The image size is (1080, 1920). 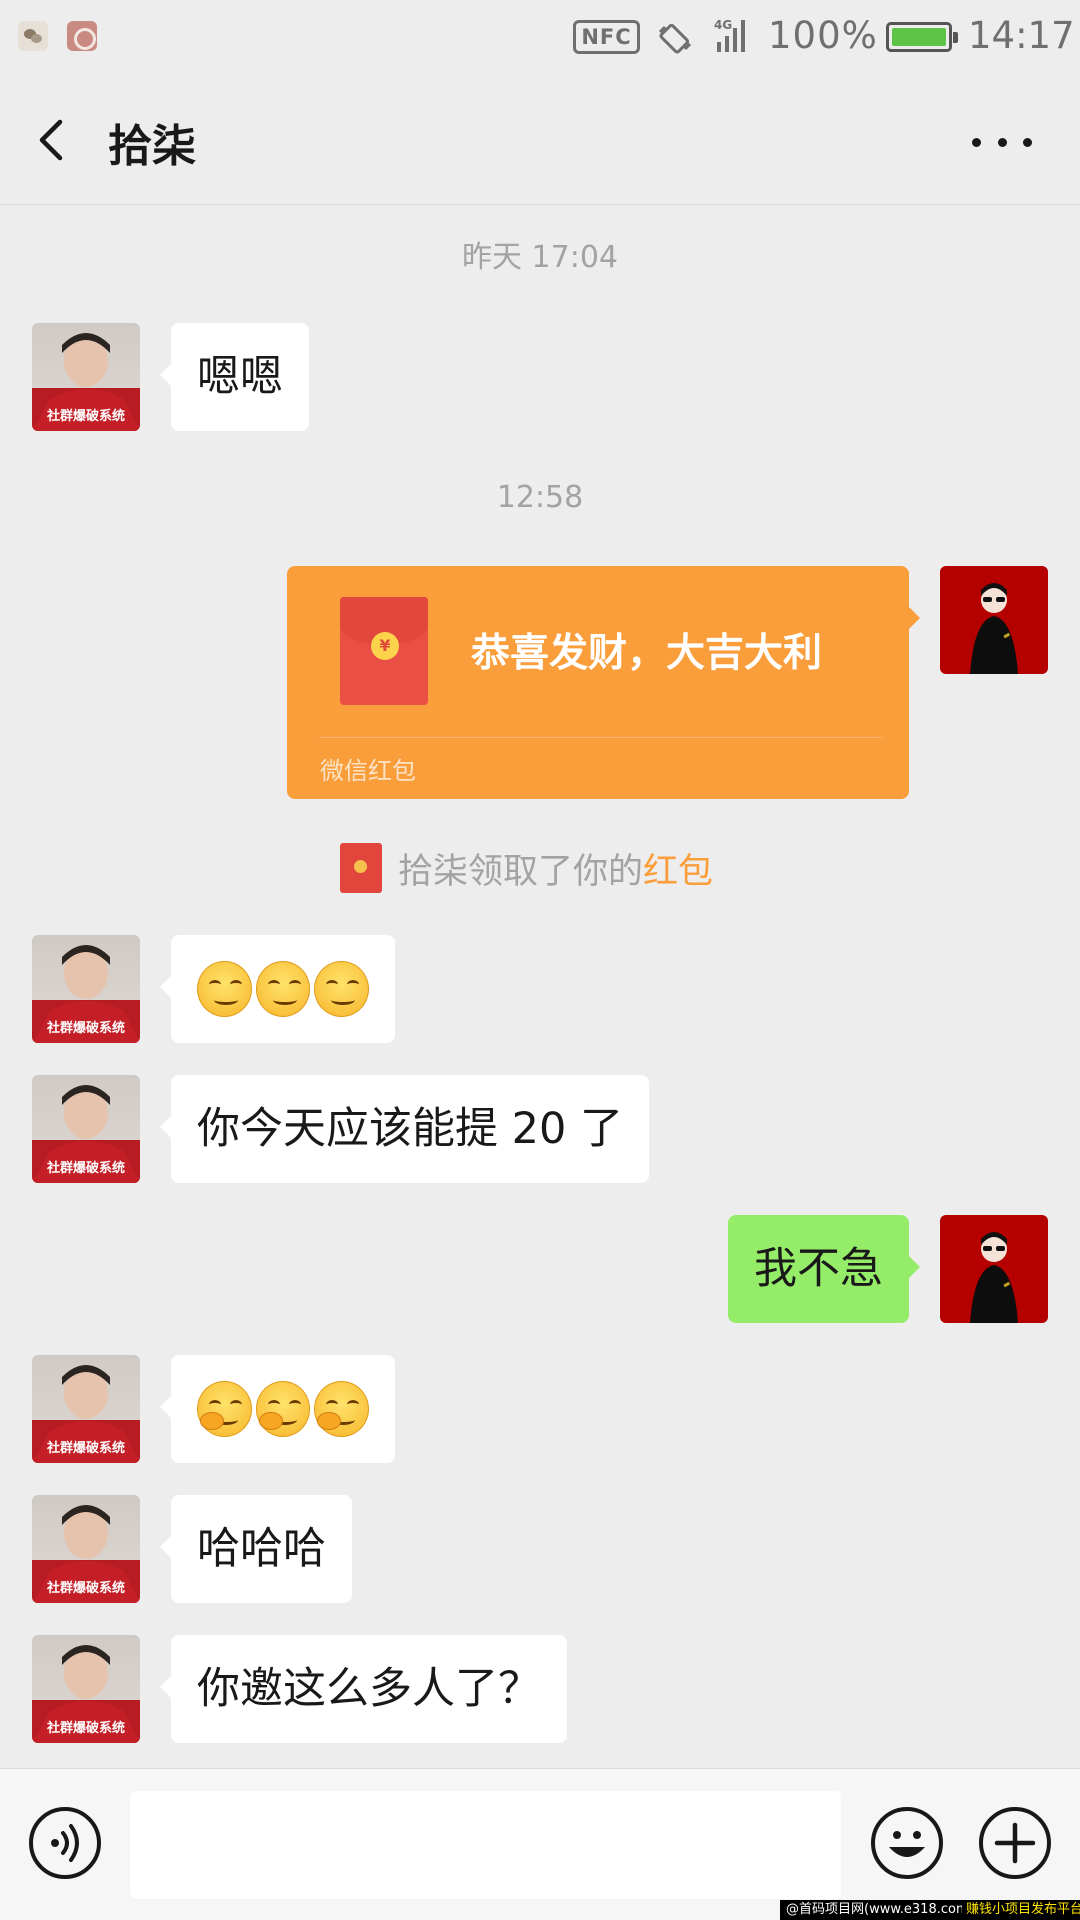 What do you see at coordinates (540, 139) in the screenshot?
I see `chat-header: 拾柒` at bounding box center [540, 139].